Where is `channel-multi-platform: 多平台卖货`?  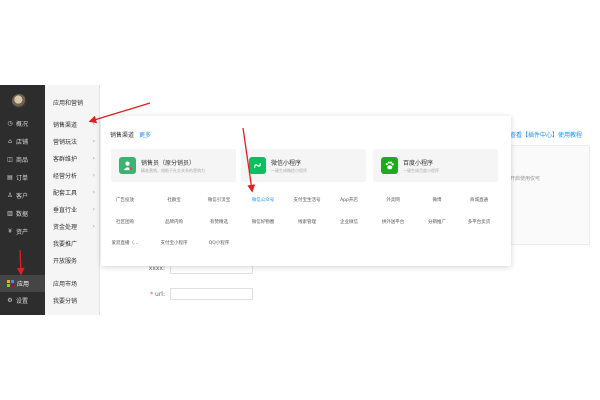 channel-multi-platform: 多平台卖货 is located at coordinates (479, 222).